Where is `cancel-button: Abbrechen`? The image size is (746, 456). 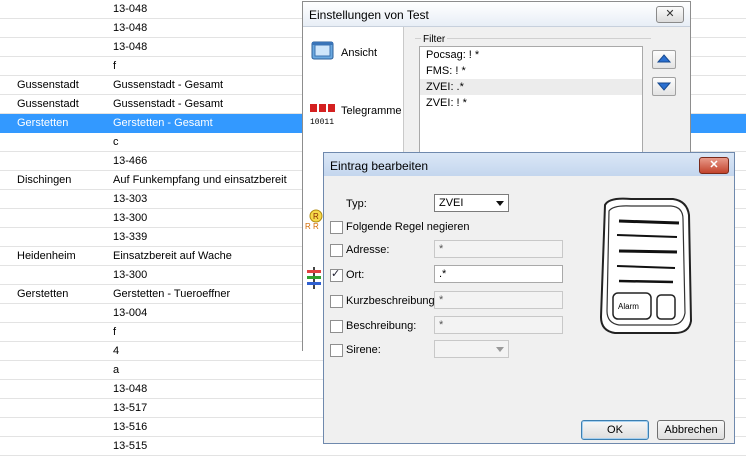
cancel-button: Abbrechen is located at coordinates (691, 430).